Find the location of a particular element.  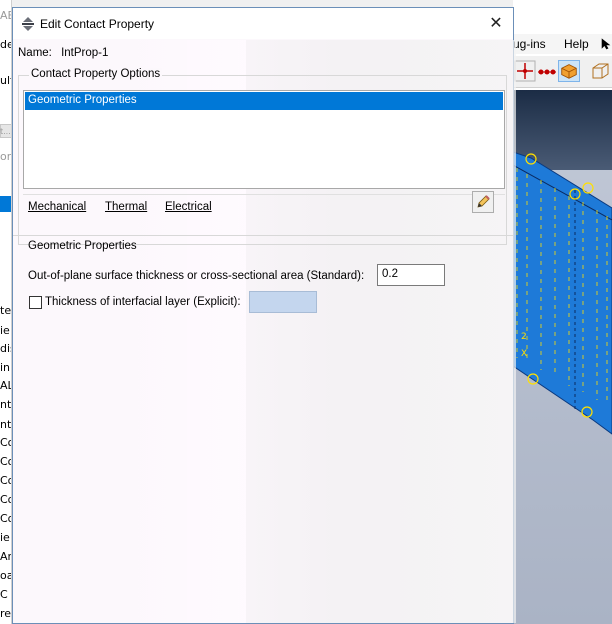

tree-fragment: in is located at coordinates (5, 367).